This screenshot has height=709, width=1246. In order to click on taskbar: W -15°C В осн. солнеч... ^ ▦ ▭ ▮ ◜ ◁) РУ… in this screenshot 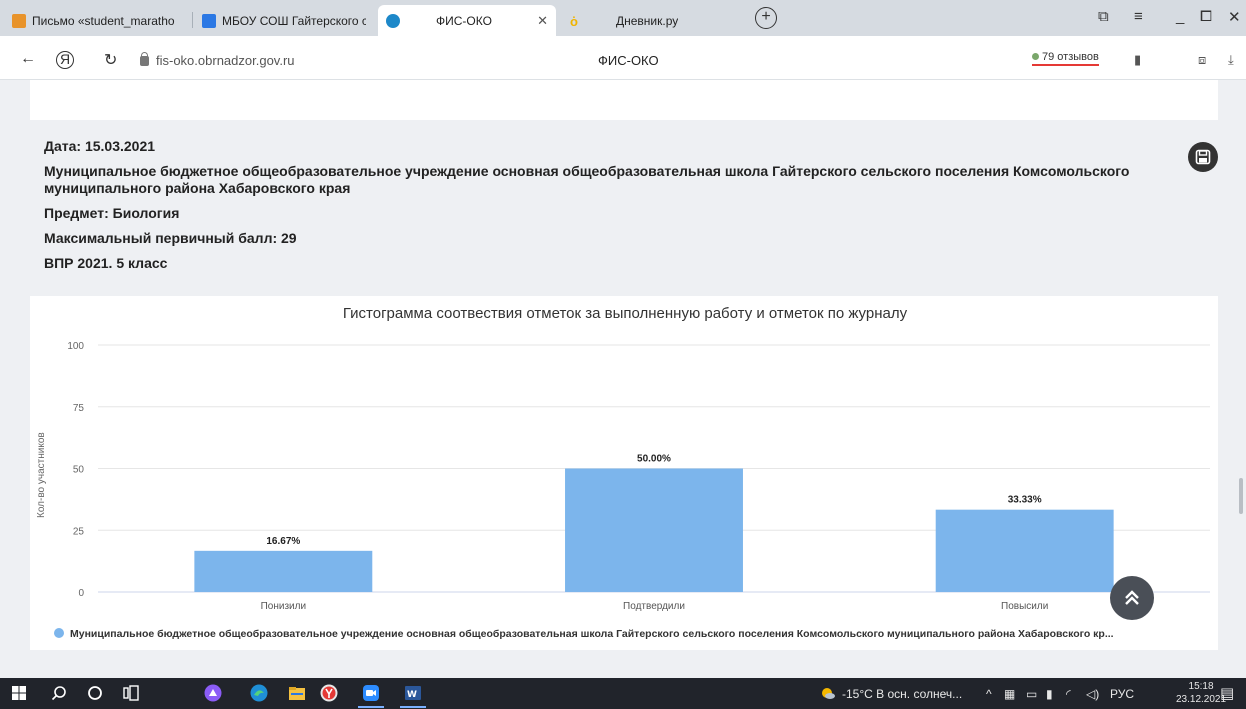, I will do `click(623, 693)`.